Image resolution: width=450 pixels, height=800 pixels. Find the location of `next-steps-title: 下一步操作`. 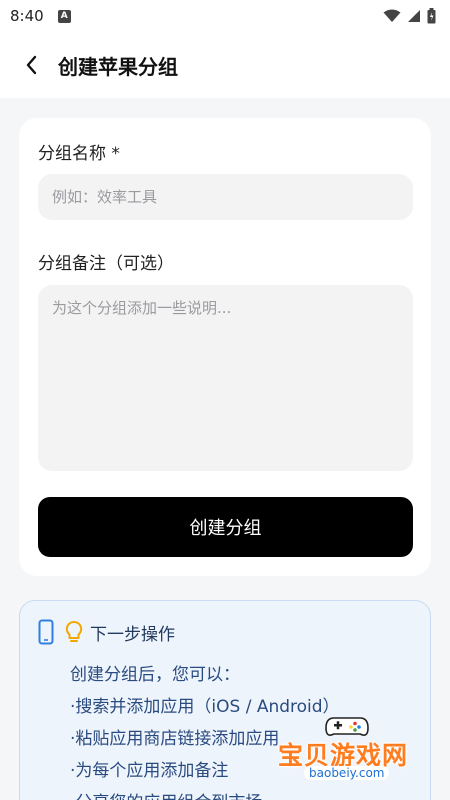

next-steps-title: 下一步操作 is located at coordinates (132, 634).